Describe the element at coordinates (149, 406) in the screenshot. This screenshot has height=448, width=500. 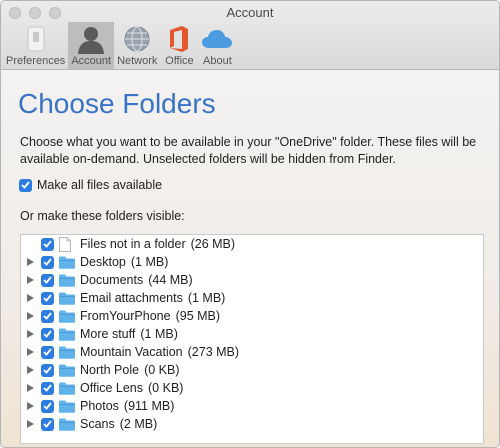
I see `folder-size: (911 MB)` at that location.